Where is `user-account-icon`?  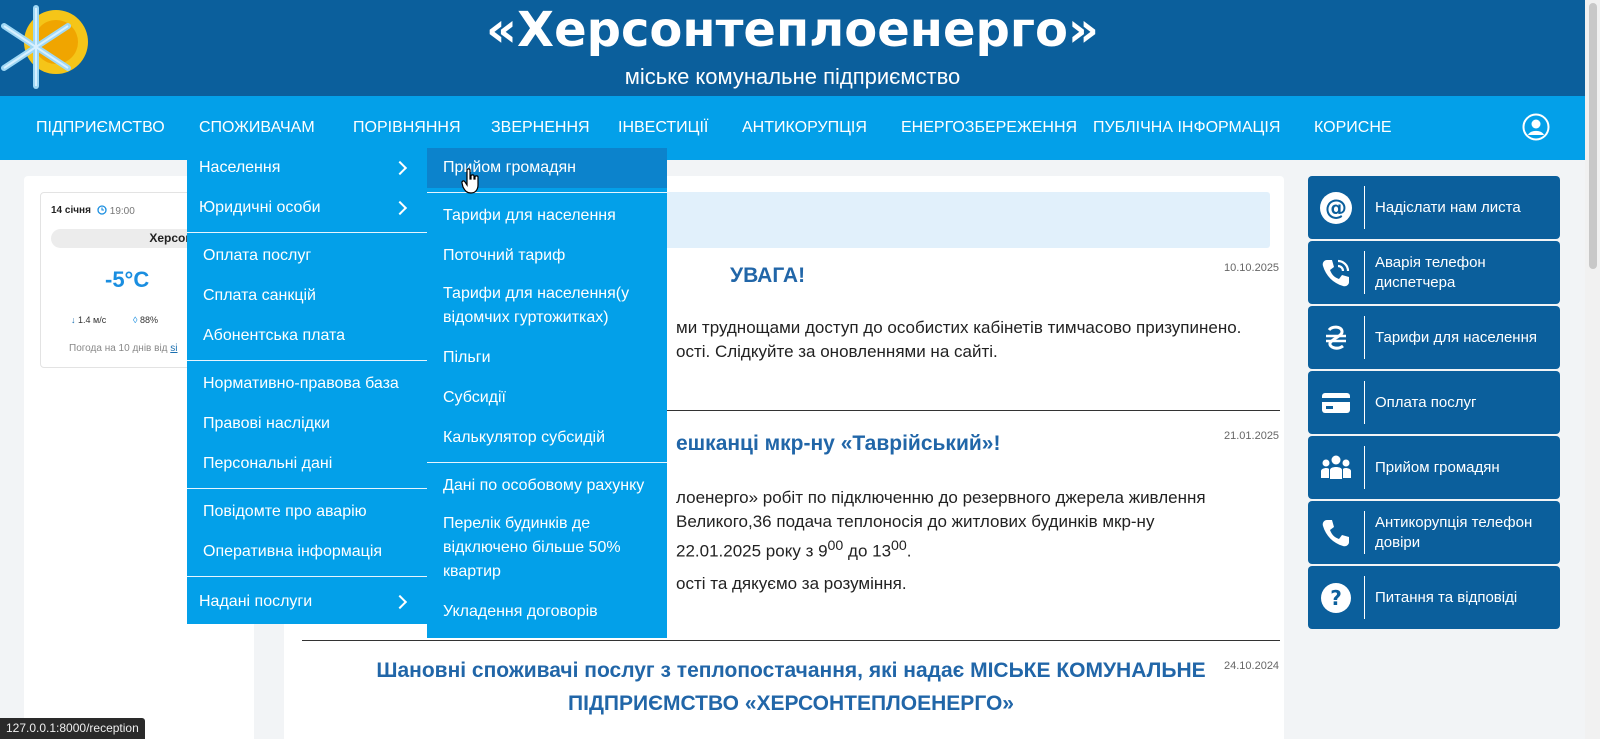
user-account-icon is located at coordinates (1536, 127).